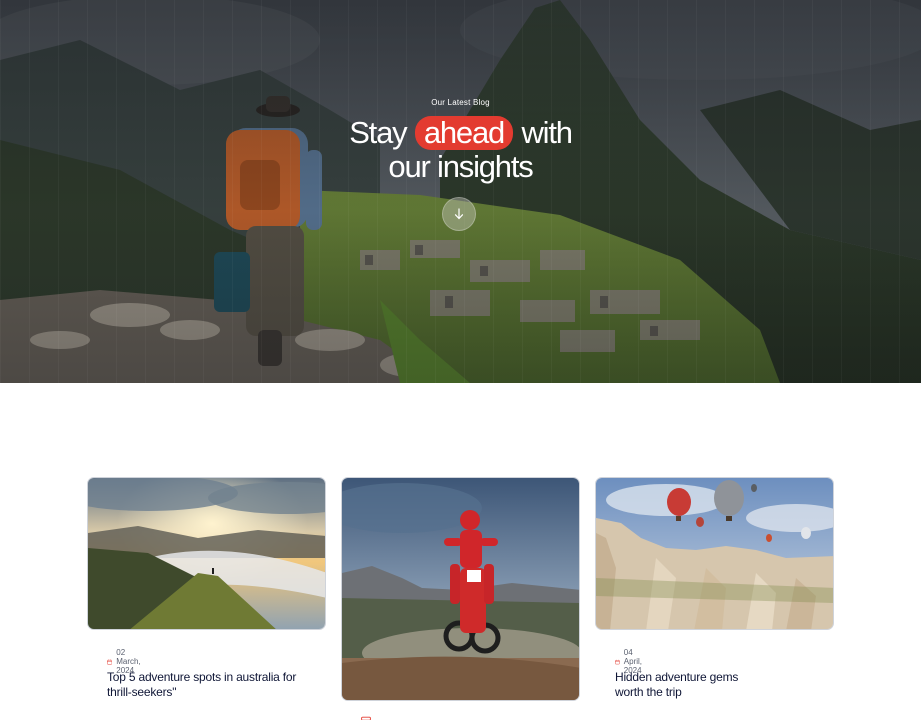  I want to click on headline-word-stay: Stay, so click(378, 132).